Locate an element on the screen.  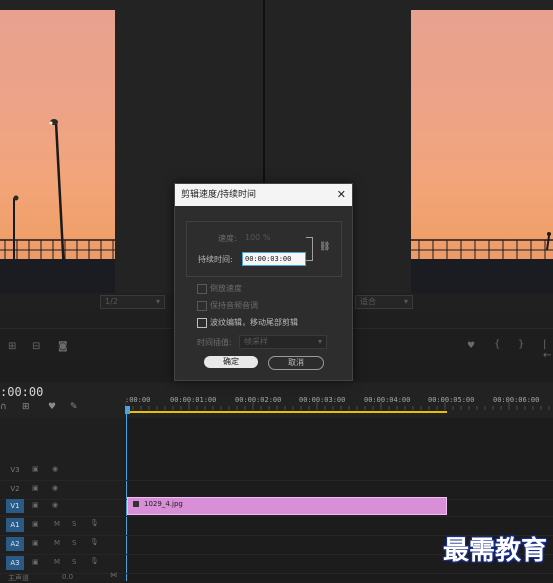
track-label-v3: V3 is located at coordinates (15, 470).